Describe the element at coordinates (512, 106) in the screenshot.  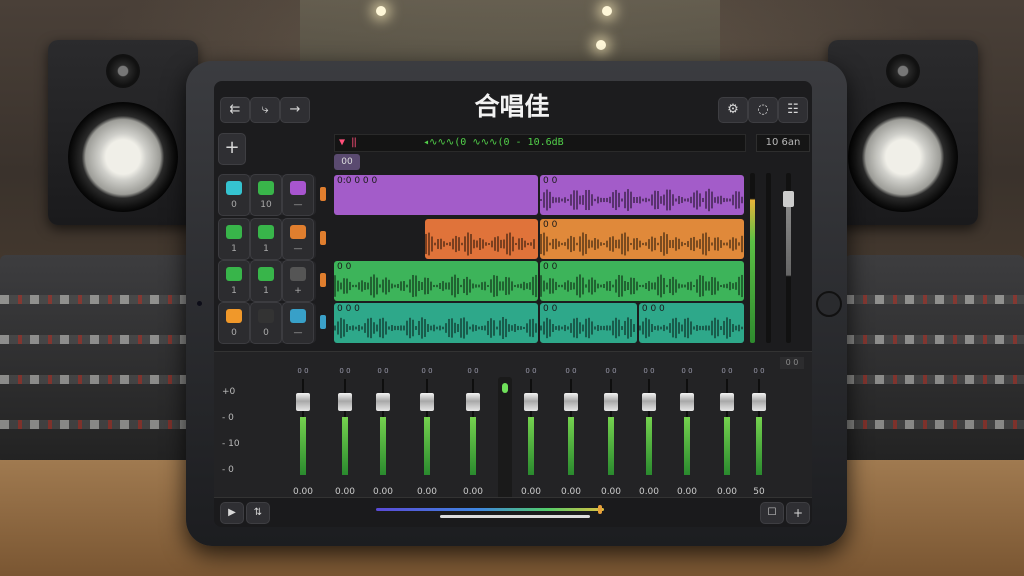
I see `app-title: 合唱佳` at that location.